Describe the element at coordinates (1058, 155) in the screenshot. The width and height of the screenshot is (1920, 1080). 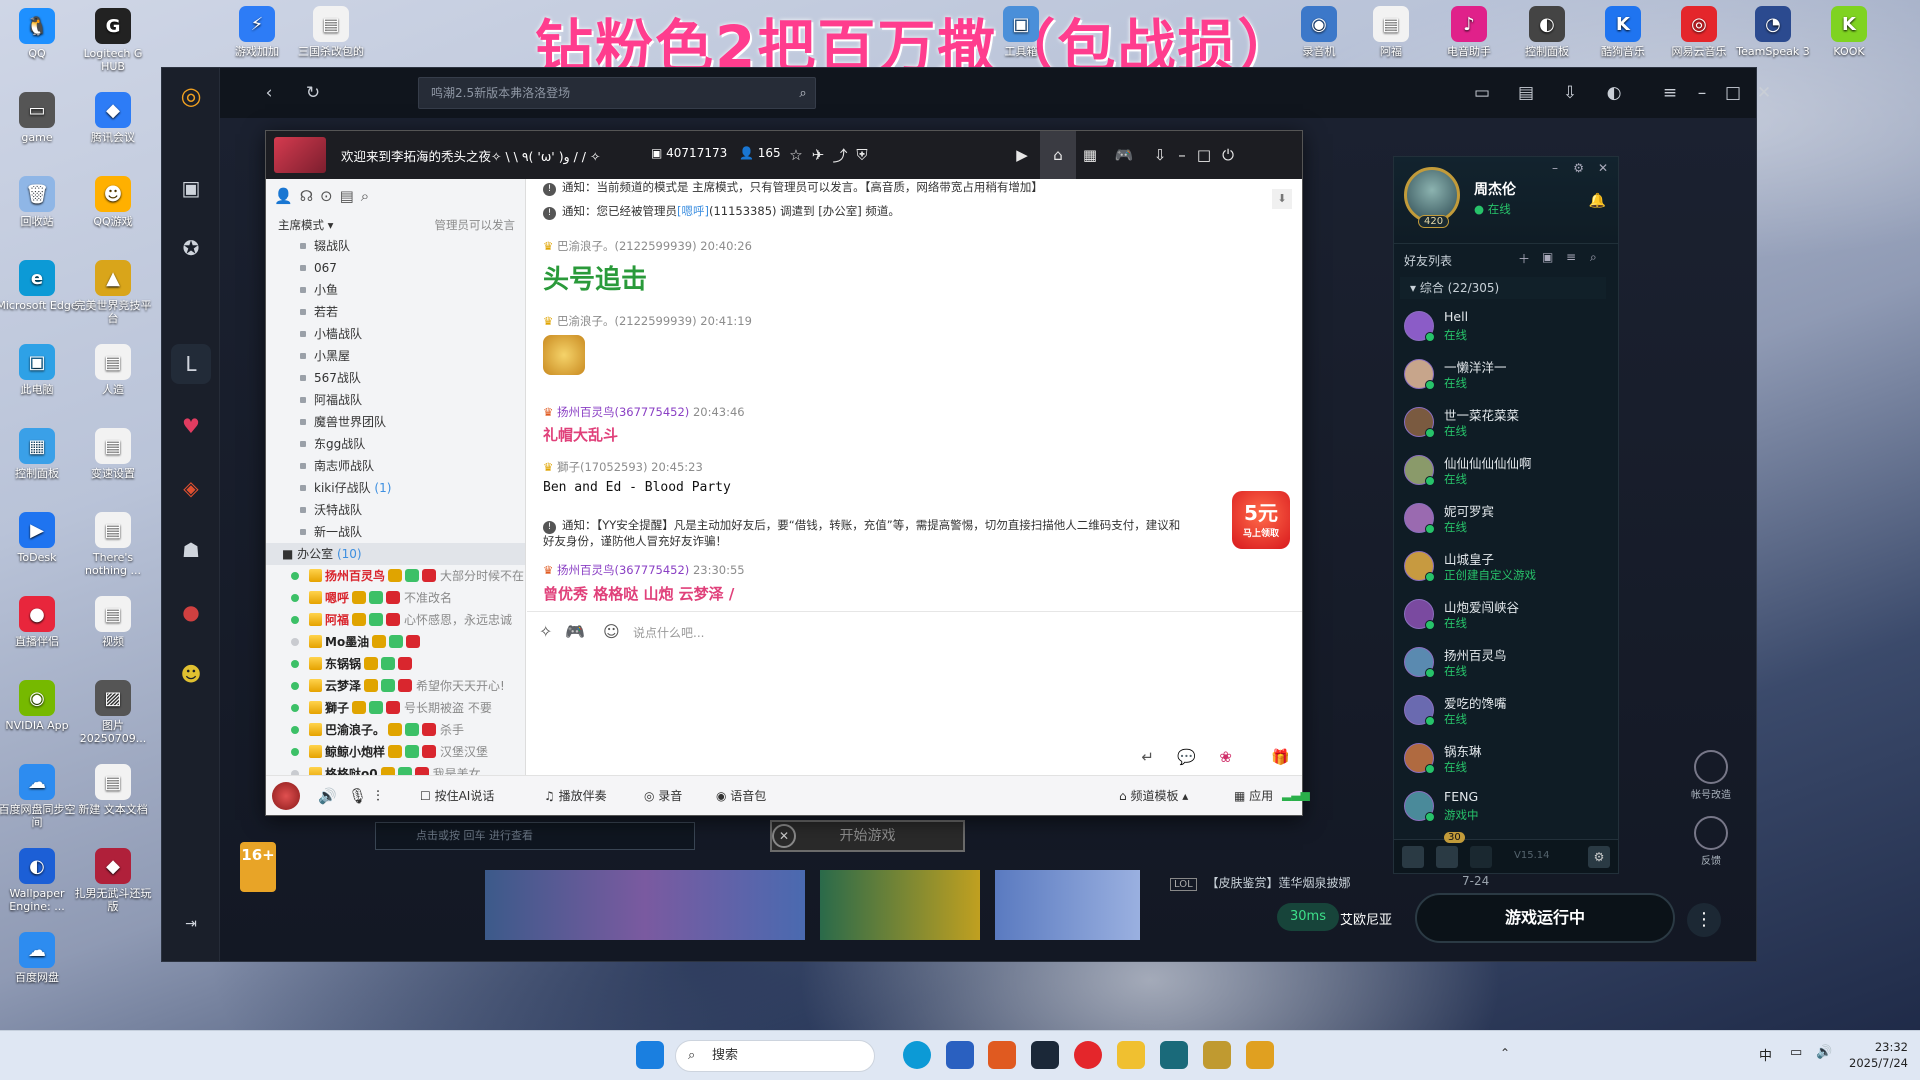
I see `home-icon: ⌂` at that location.